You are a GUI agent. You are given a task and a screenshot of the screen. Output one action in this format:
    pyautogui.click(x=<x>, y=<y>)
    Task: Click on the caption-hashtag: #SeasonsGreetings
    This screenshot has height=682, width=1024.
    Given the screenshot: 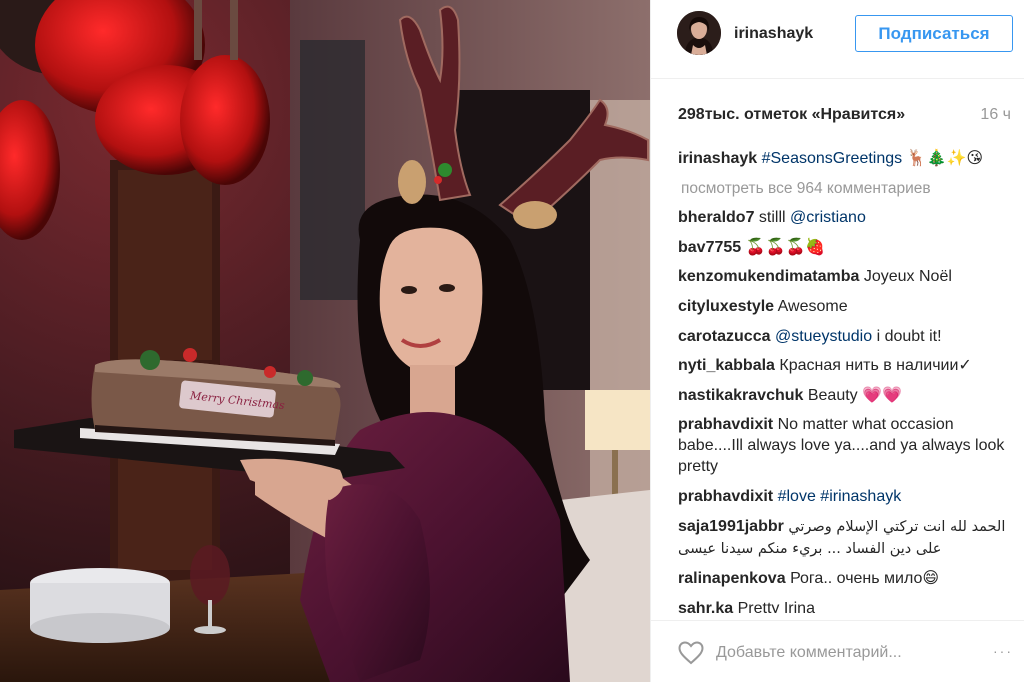 What is the action you would take?
    pyautogui.click(x=832, y=158)
    